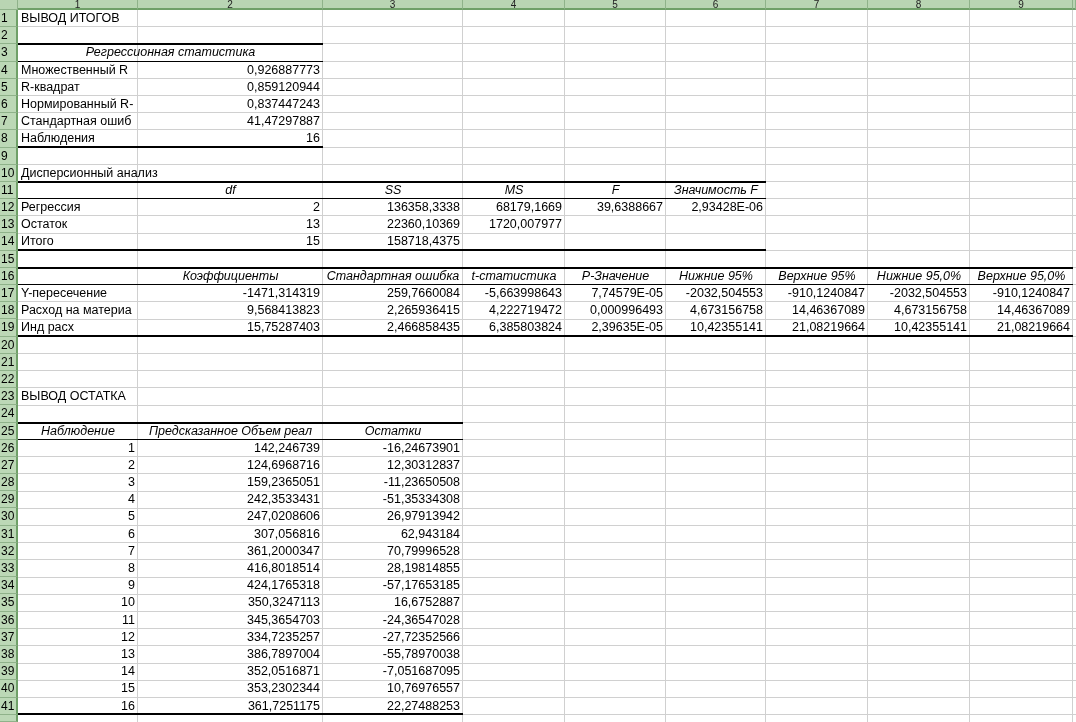  What do you see at coordinates (817, 276) in the screenshot?
I see `column-heading: Верхние 95%` at bounding box center [817, 276].